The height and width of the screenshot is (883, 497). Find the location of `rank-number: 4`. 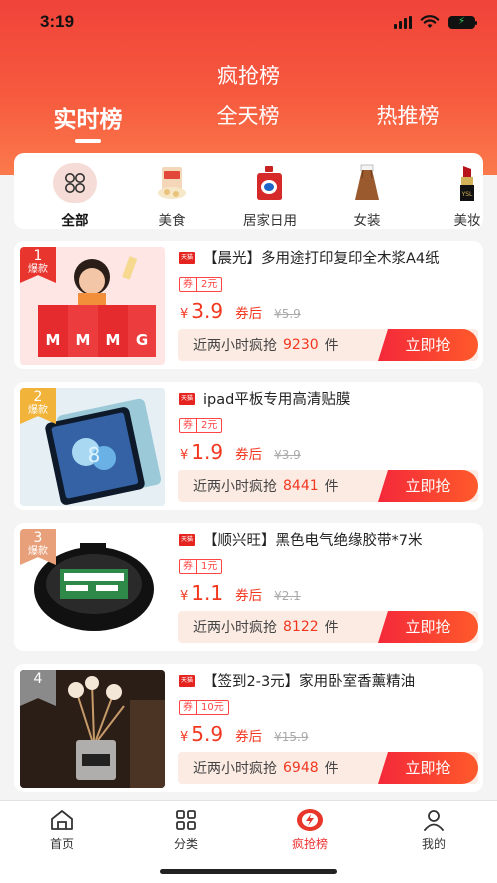

rank-number: 4 is located at coordinates (38, 679).